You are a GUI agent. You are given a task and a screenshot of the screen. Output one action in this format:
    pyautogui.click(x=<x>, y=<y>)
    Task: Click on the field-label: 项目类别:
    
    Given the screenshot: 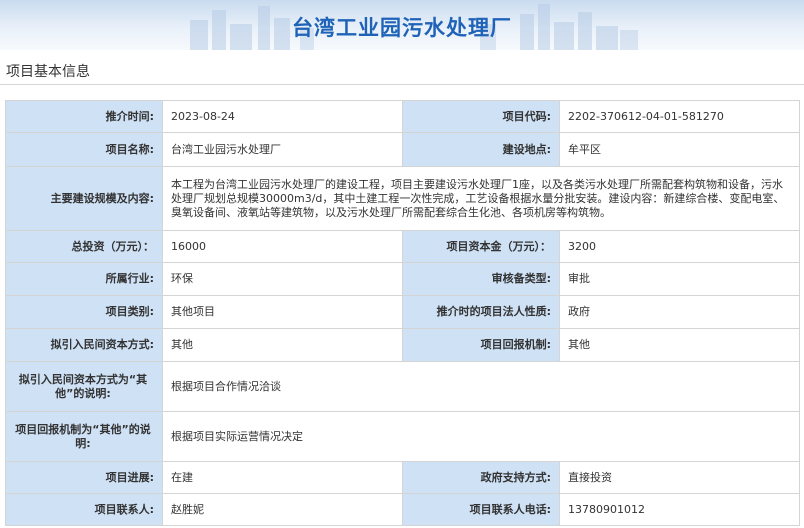 What is the action you would take?
    pyautogui.click(x=84, y=312)
    